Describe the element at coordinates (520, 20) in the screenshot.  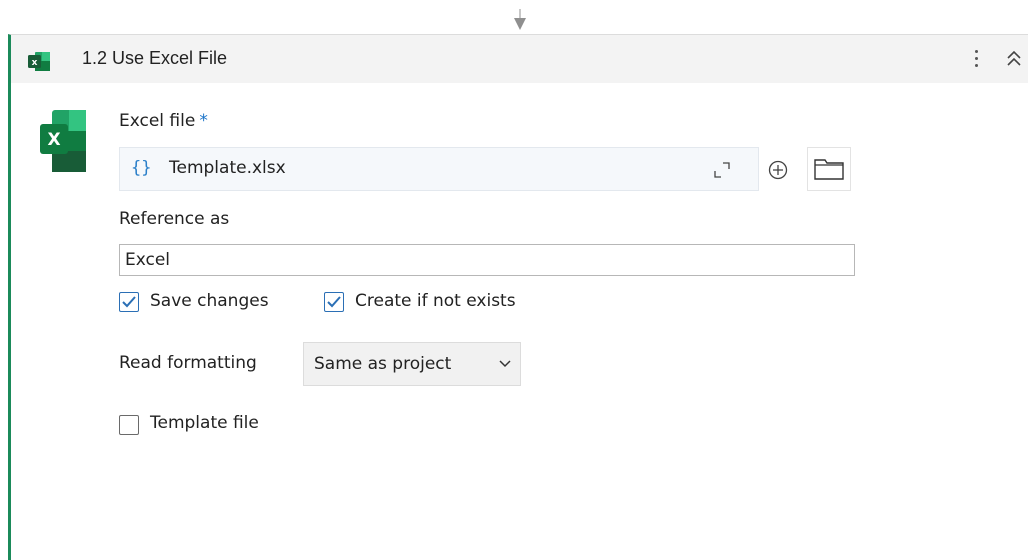
I see `flow-connector-arrow-icon` at that location.